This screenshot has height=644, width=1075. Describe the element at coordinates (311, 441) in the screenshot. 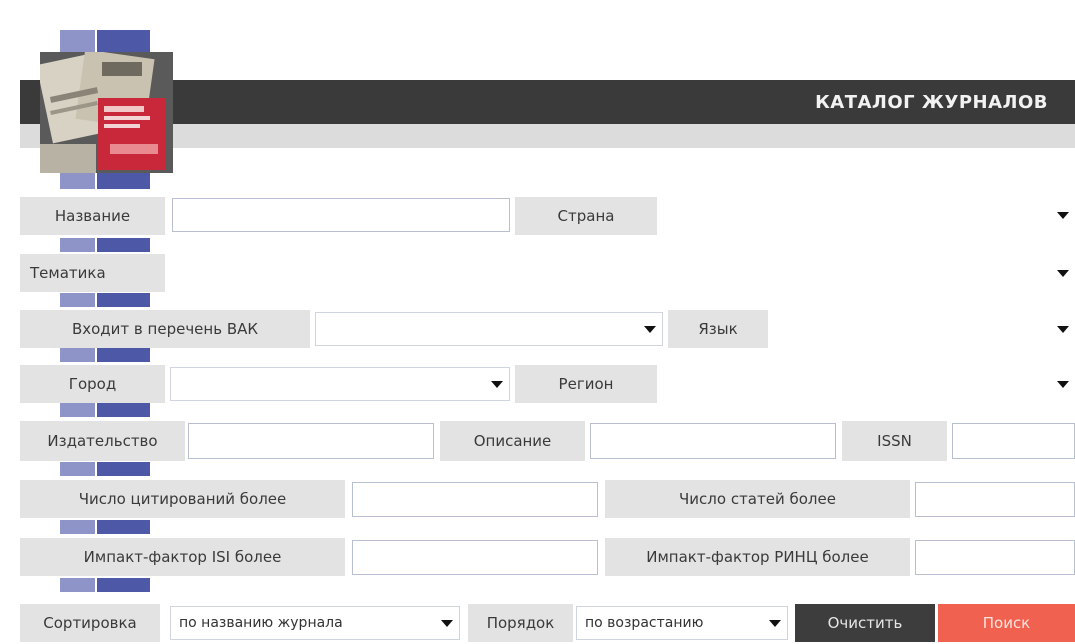

I see `publisher-input` at that location.